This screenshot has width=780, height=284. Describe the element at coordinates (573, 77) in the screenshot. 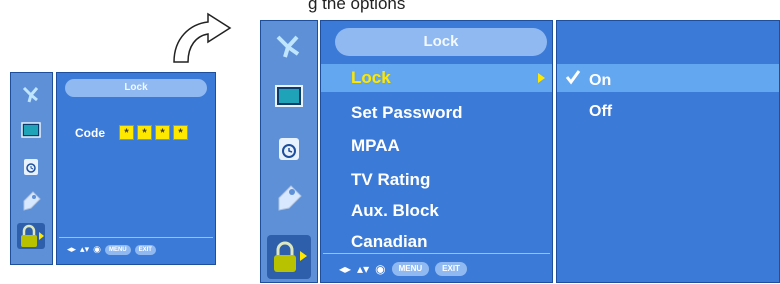

I see `checkmark-icon` at that location.